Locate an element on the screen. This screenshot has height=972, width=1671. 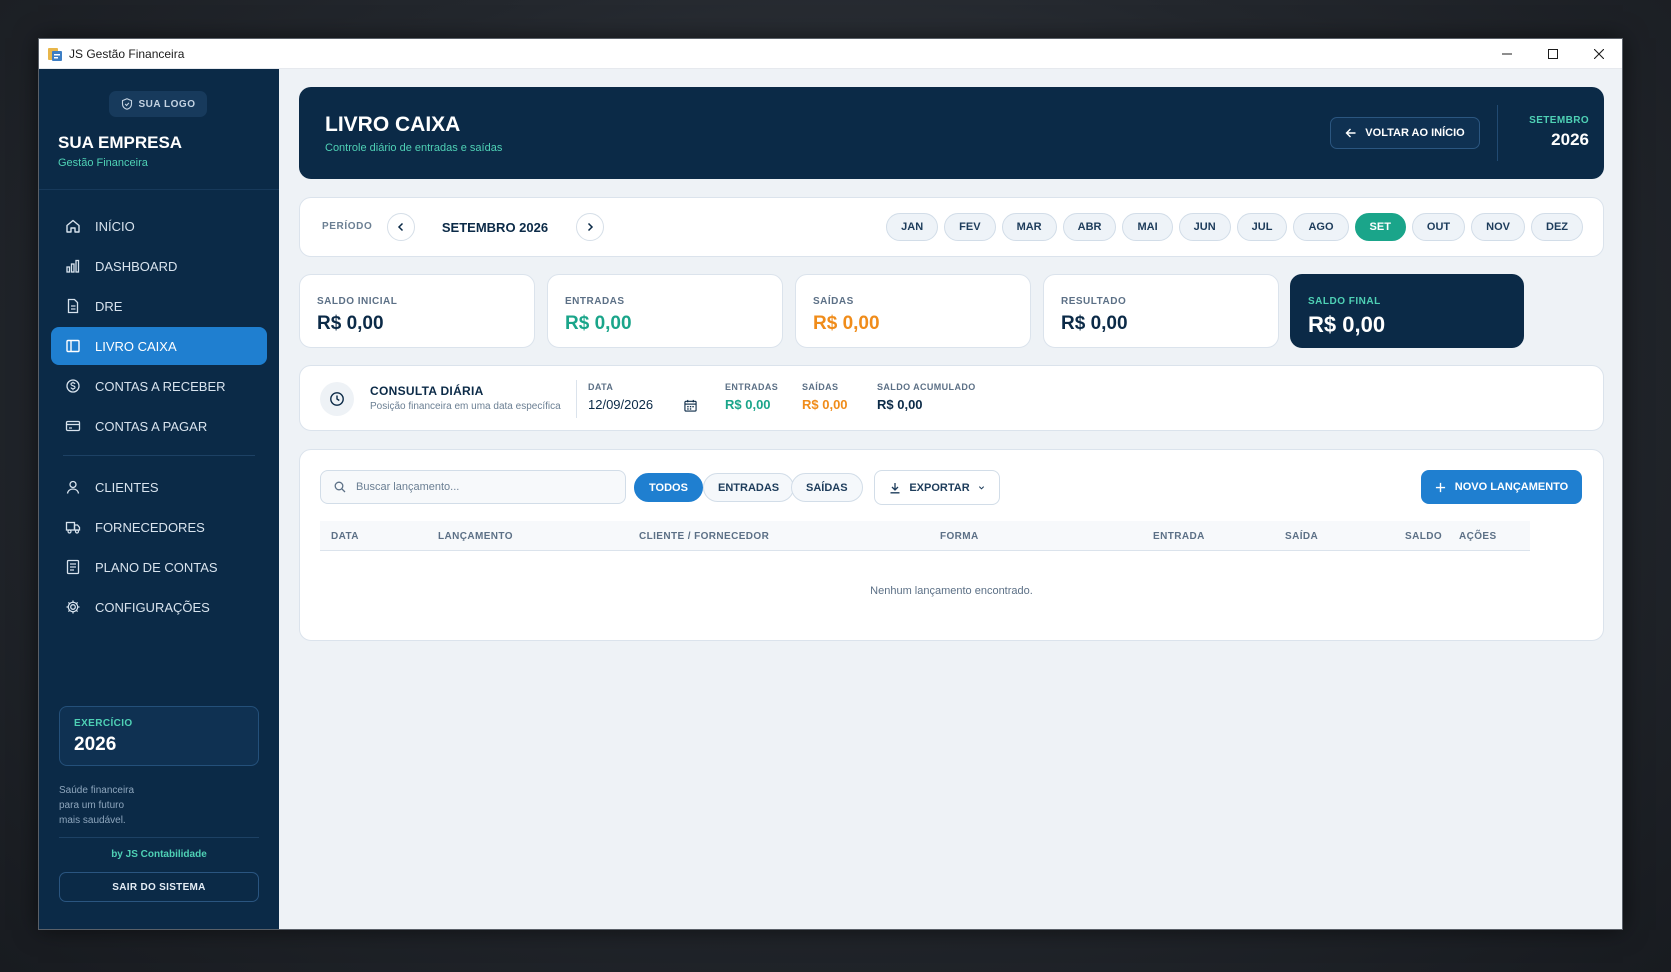
column-header-cliente-fornecedor: CLIENTE / FORNECEDOR is located at coordinates (704, 536).